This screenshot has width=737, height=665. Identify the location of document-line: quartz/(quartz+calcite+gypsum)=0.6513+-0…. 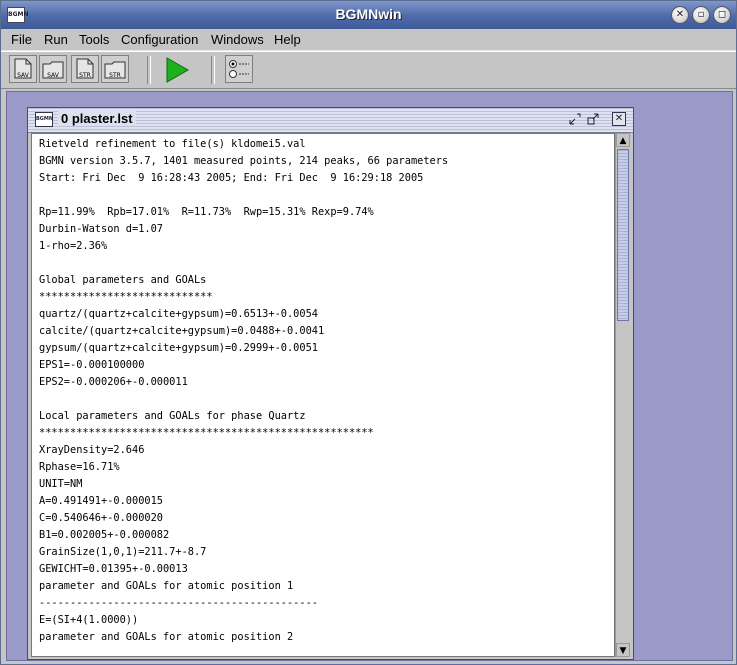
(178, 314).